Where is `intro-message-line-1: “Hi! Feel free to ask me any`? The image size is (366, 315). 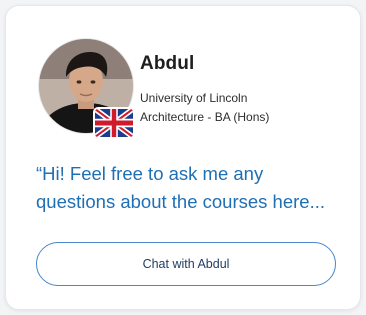
intro-message-line-1: “Hi! Feel free to ask me any is located at coordinates (150, 173).